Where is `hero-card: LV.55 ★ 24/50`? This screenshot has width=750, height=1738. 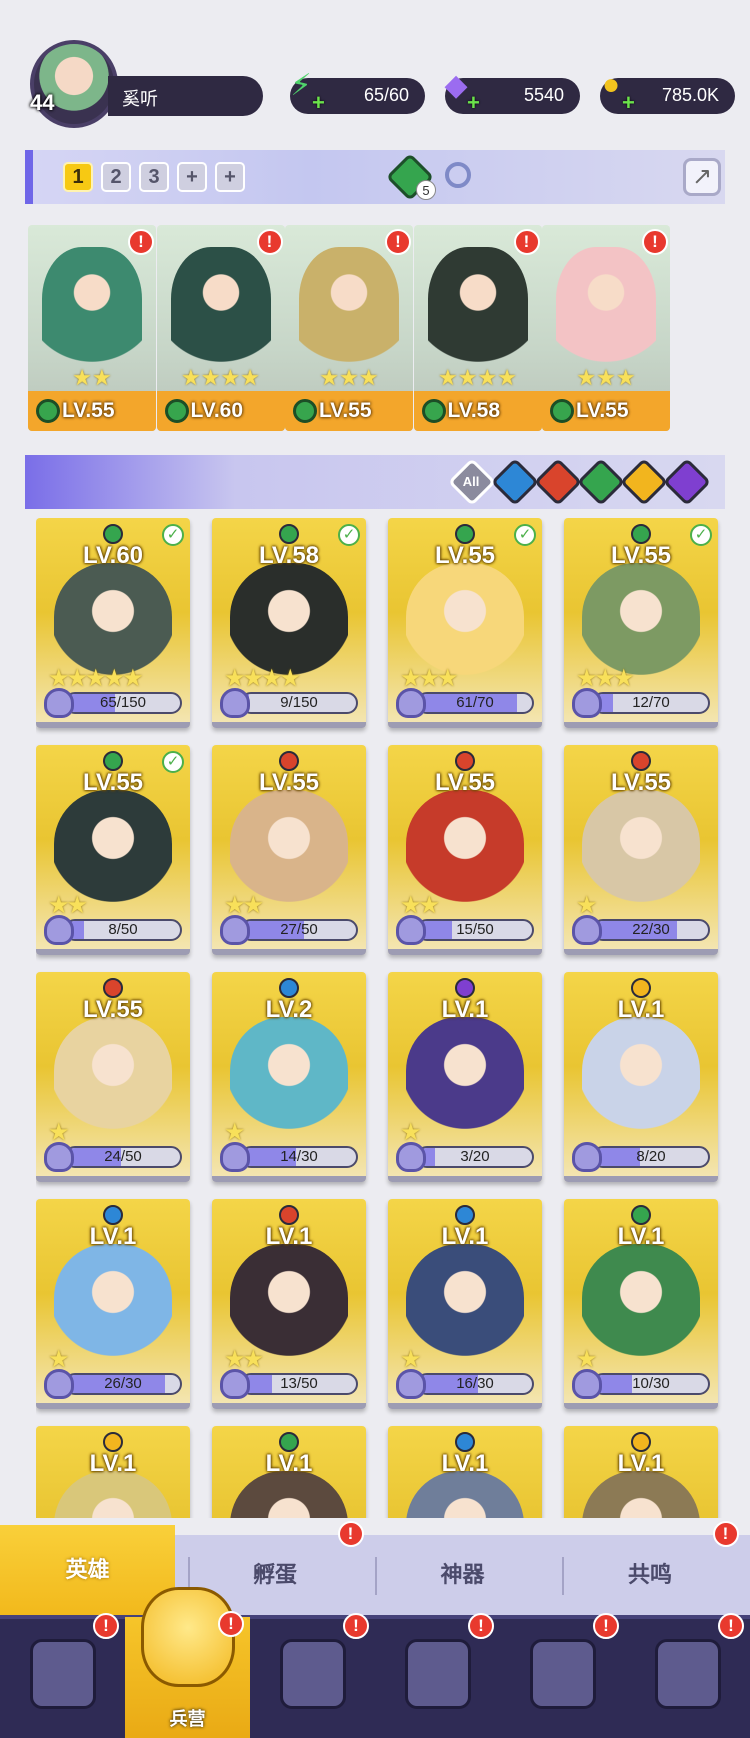 hero-card: LV.55 ★ 24/50 is located at coordinates (113, 1077).